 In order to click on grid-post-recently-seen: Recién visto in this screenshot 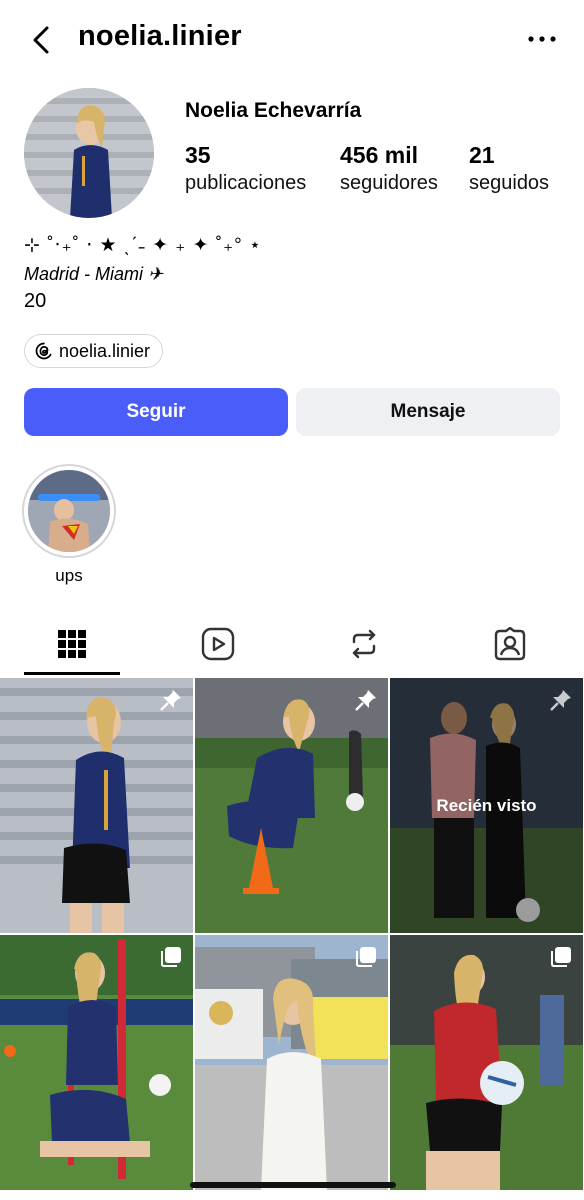, I will do `click(486, 805)`.